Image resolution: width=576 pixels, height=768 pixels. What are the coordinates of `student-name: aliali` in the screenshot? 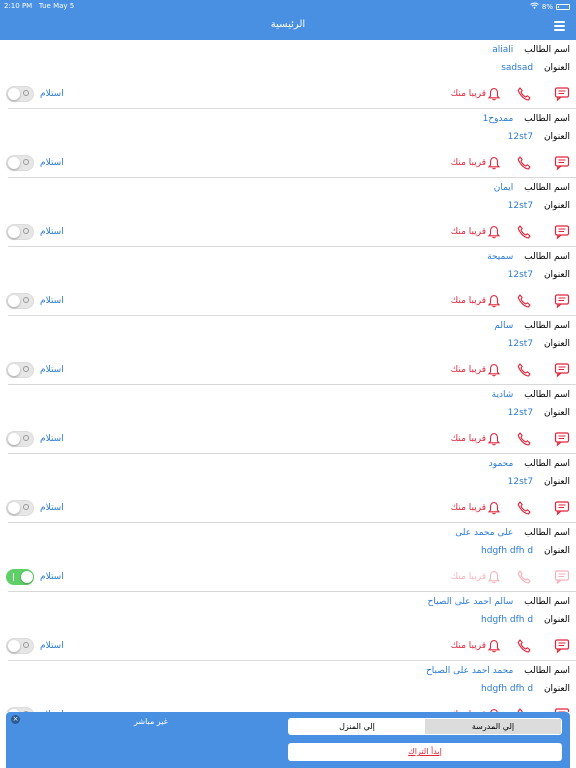 It's located at (503, 50).